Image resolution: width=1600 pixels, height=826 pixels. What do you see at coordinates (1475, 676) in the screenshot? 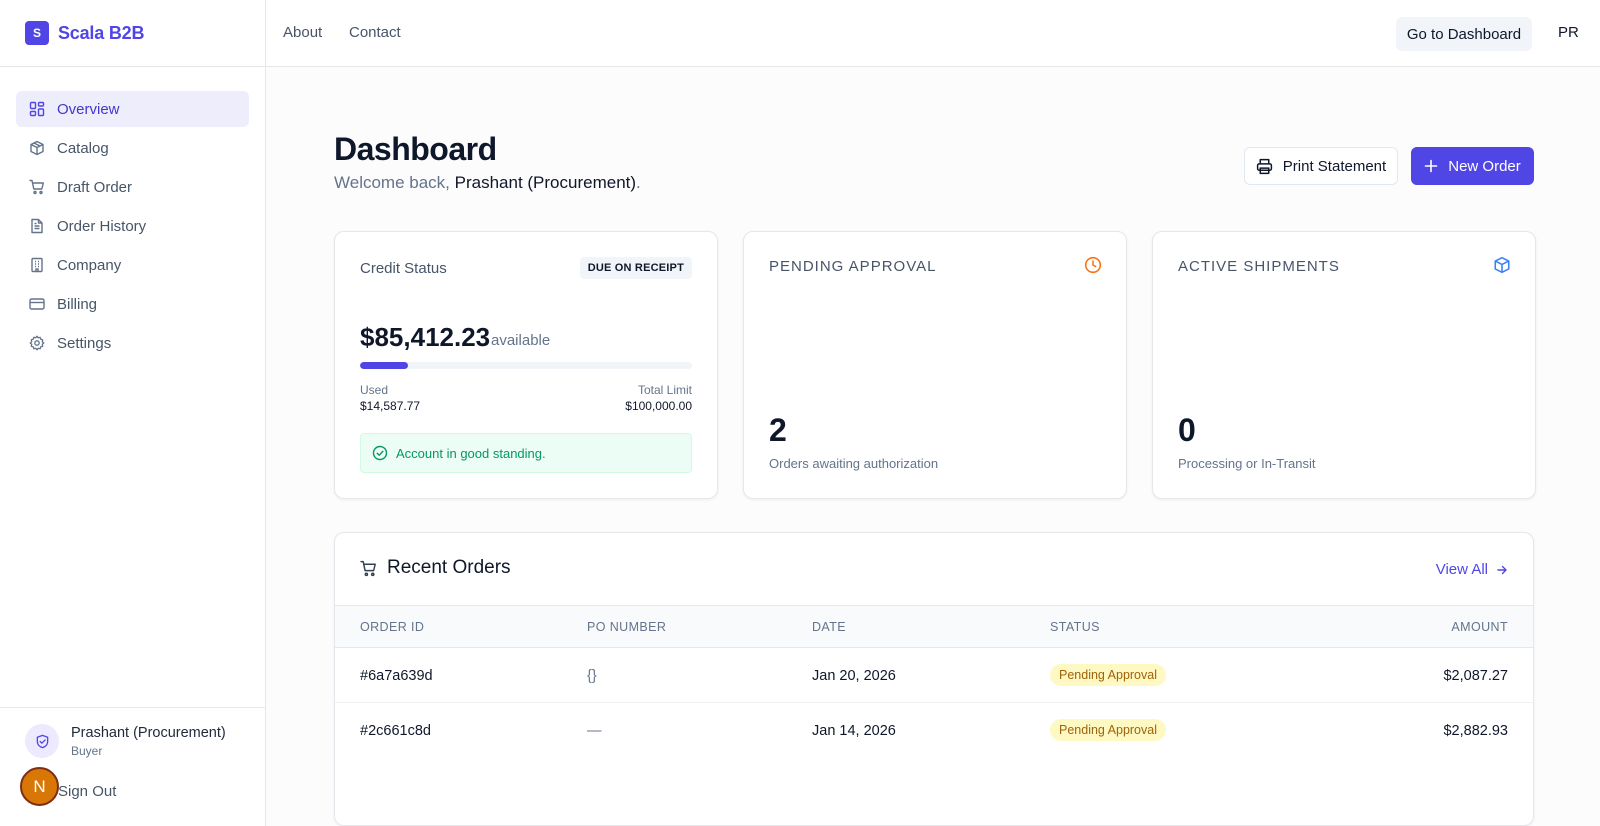
I see `amount-cell: $2,087.27` at bounding box center [1475, 676].